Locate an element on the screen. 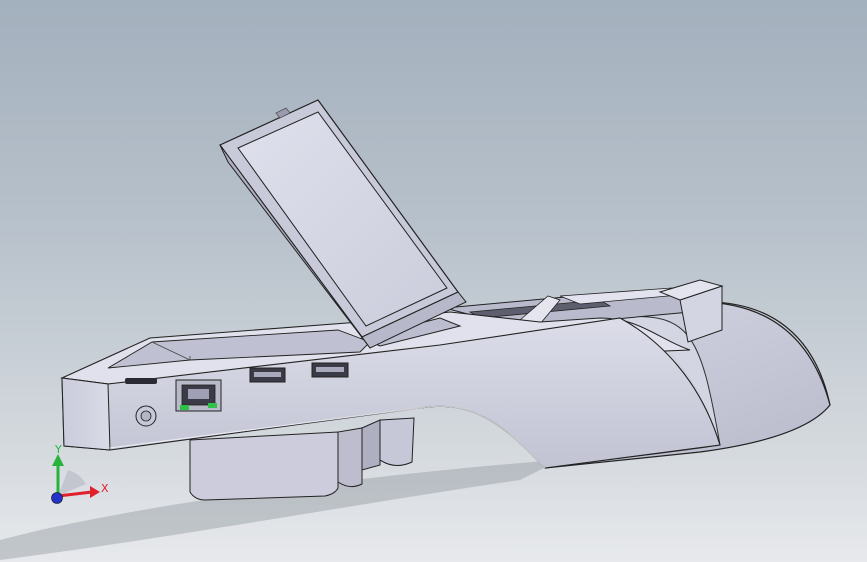 This screenshot has width=867, height=562. tilt-display is located at coordinates (343, 224).